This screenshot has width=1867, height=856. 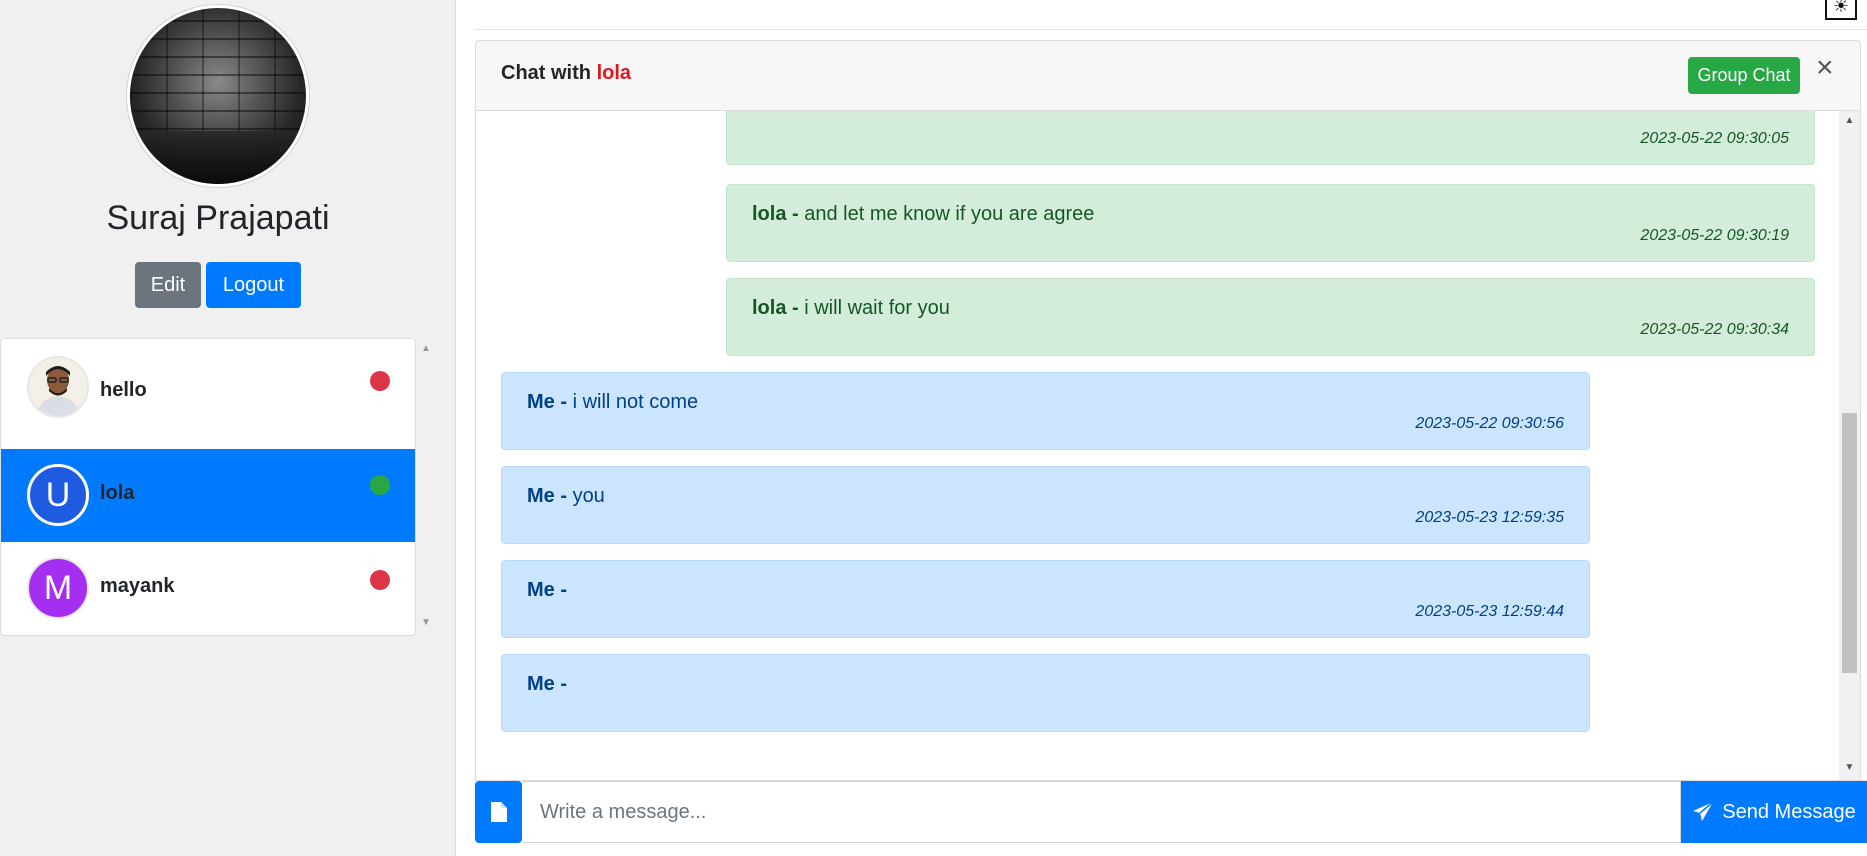 I want to click on person-photo-icon, so click(x=58, y=387).